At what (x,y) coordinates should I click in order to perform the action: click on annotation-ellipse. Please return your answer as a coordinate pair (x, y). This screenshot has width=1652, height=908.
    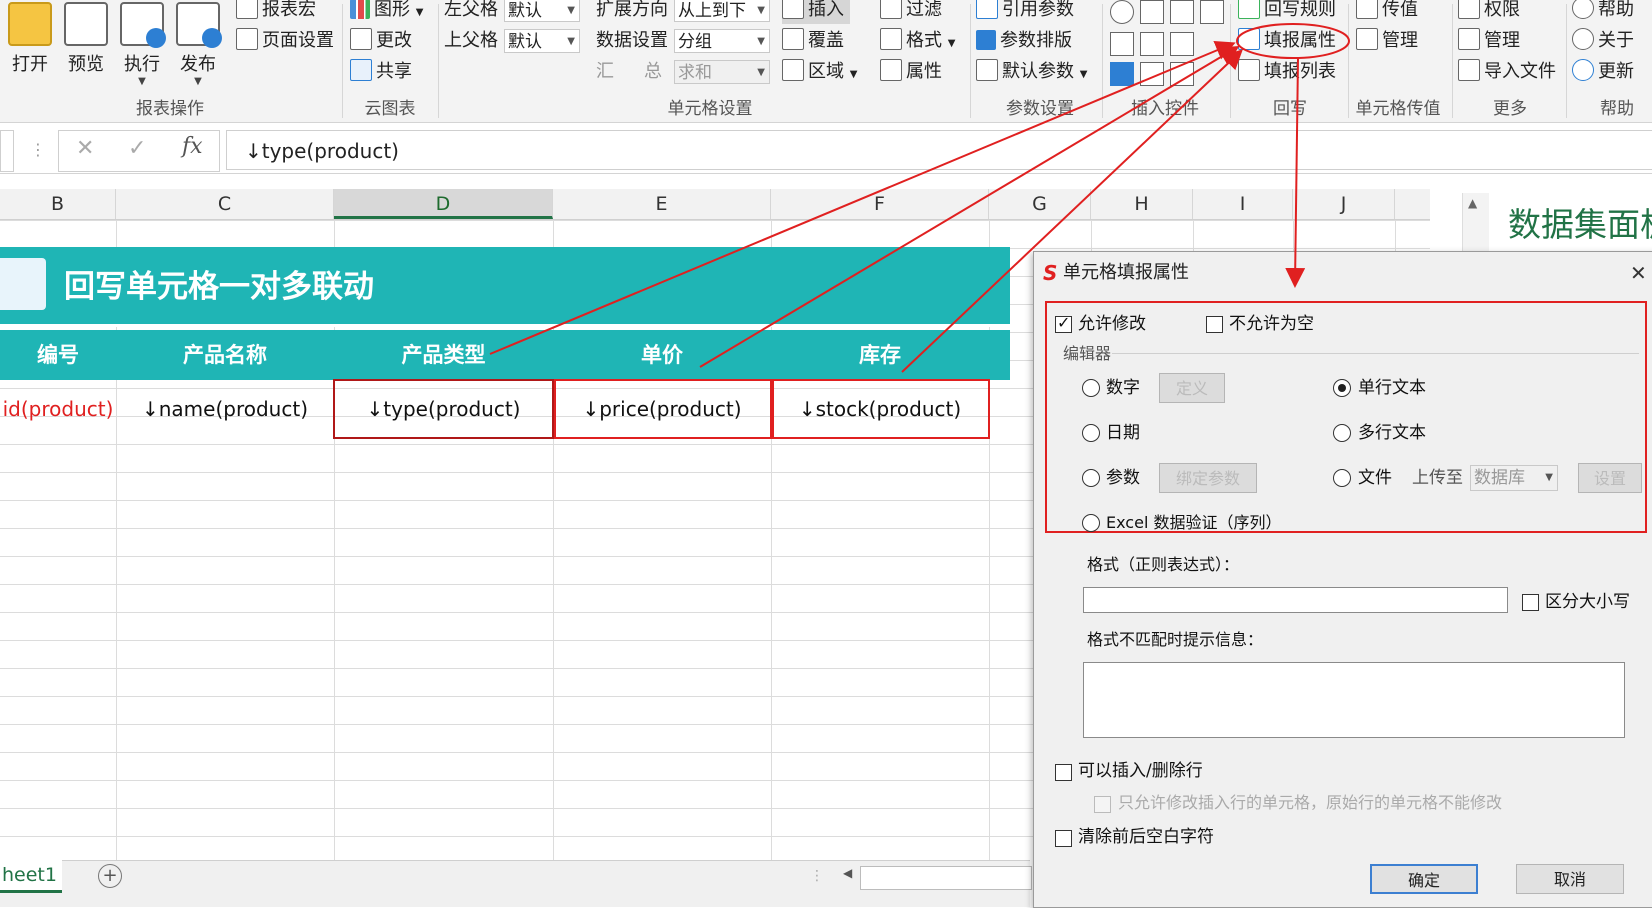
    Looking at the image, I should click on (1293, 41).